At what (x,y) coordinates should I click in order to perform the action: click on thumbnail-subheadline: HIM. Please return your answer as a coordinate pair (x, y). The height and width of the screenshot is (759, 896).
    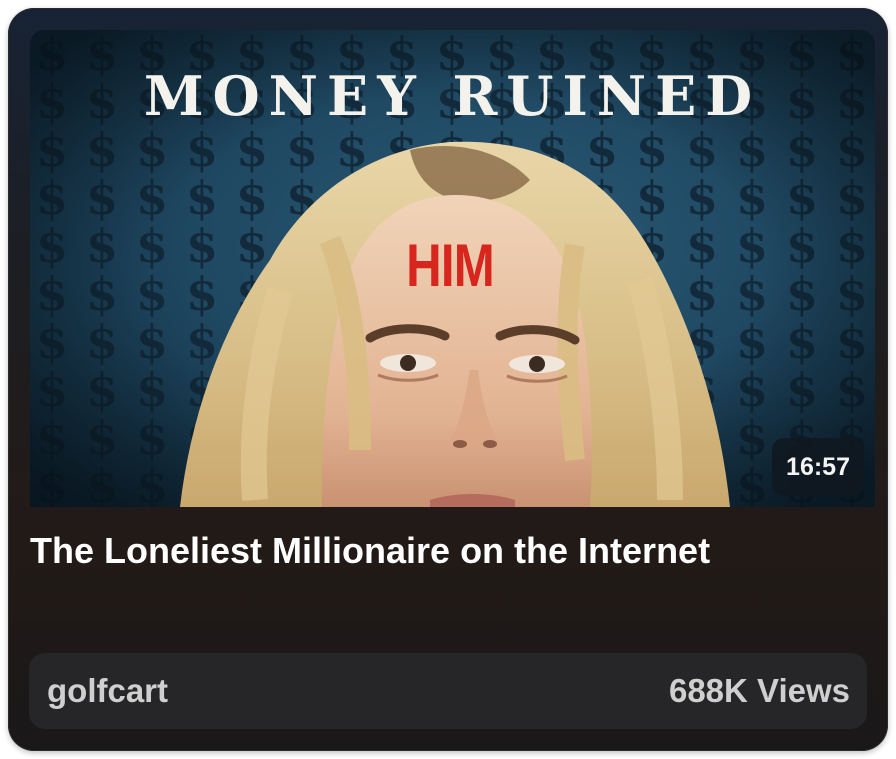
    Looking at the image, I should click on (450, 265).